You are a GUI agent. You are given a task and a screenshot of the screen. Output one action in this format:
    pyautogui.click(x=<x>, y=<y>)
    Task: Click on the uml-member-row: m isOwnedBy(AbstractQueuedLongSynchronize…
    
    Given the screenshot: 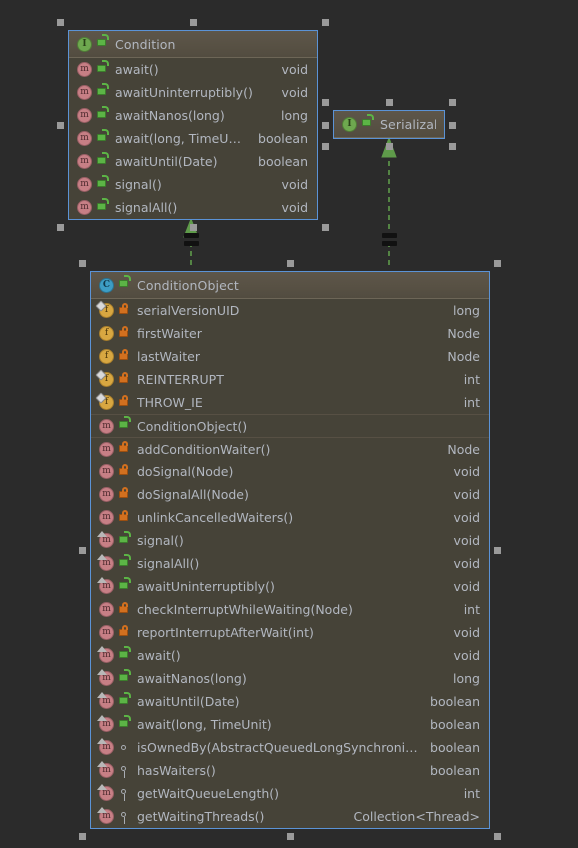 What is the action you would take?
    pyautogui.click(x=290, y=747)
    